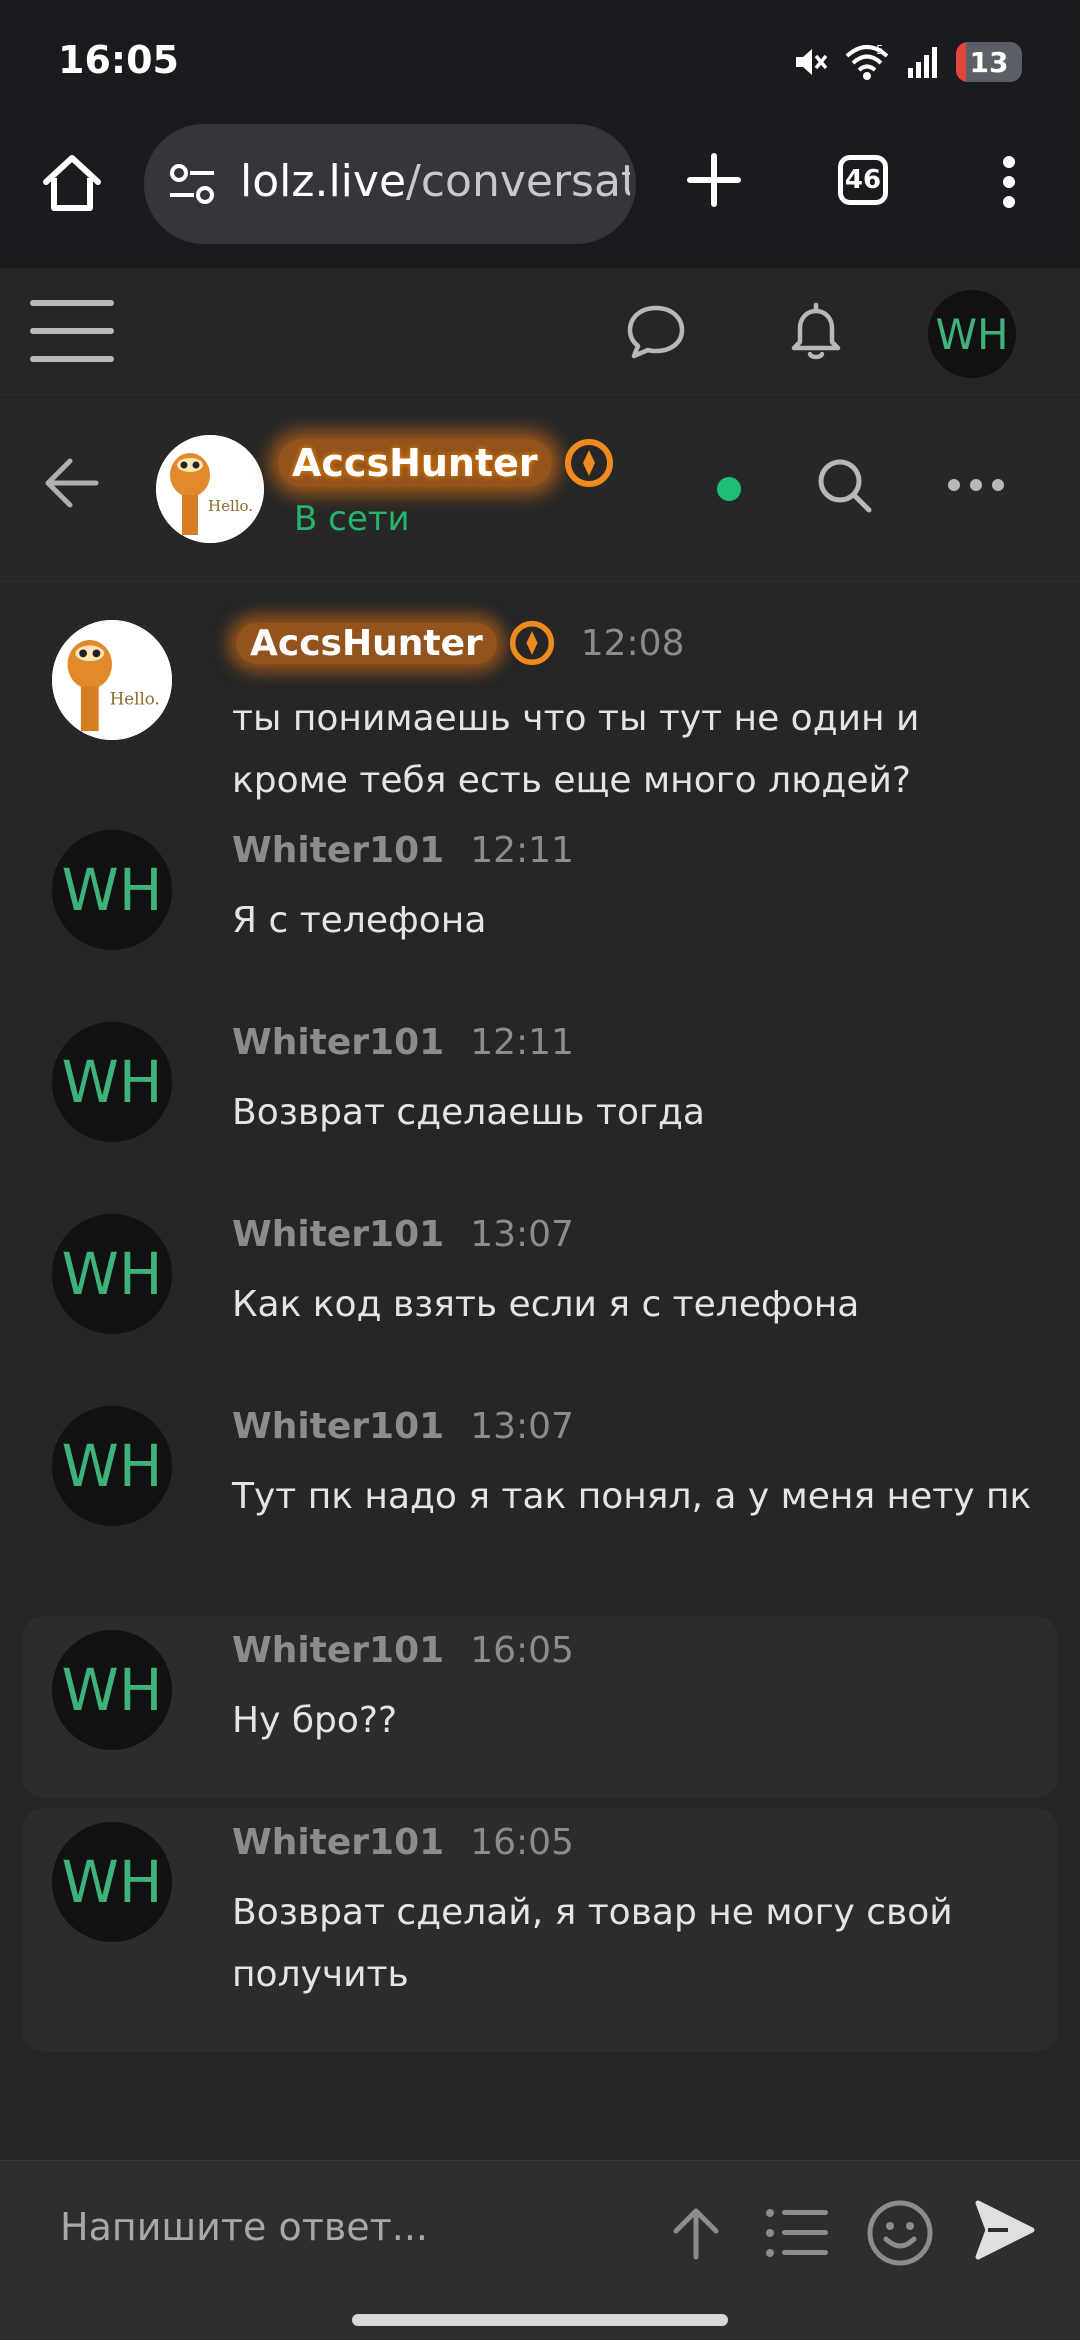 This screenshot has height=2340, width=1080. I want to click on back-arrow-icon, so click(72, 483).